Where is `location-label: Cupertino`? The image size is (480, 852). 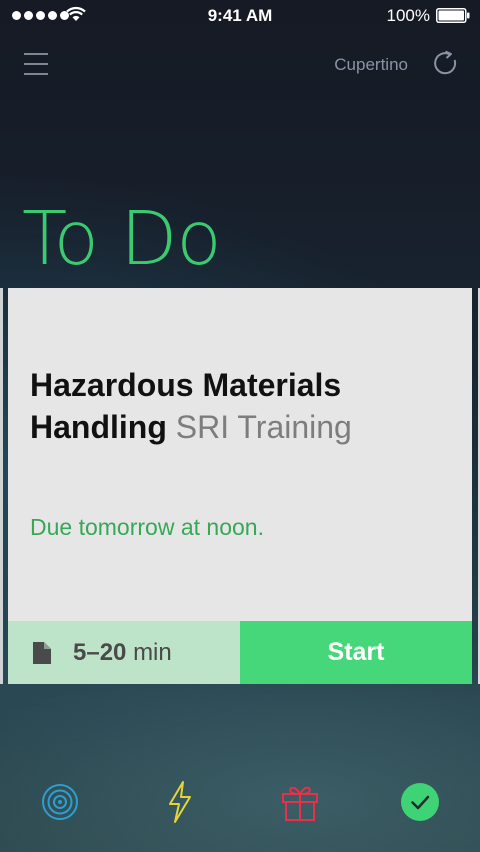 location-label: Cupertino is located at coordinates (371, 65).